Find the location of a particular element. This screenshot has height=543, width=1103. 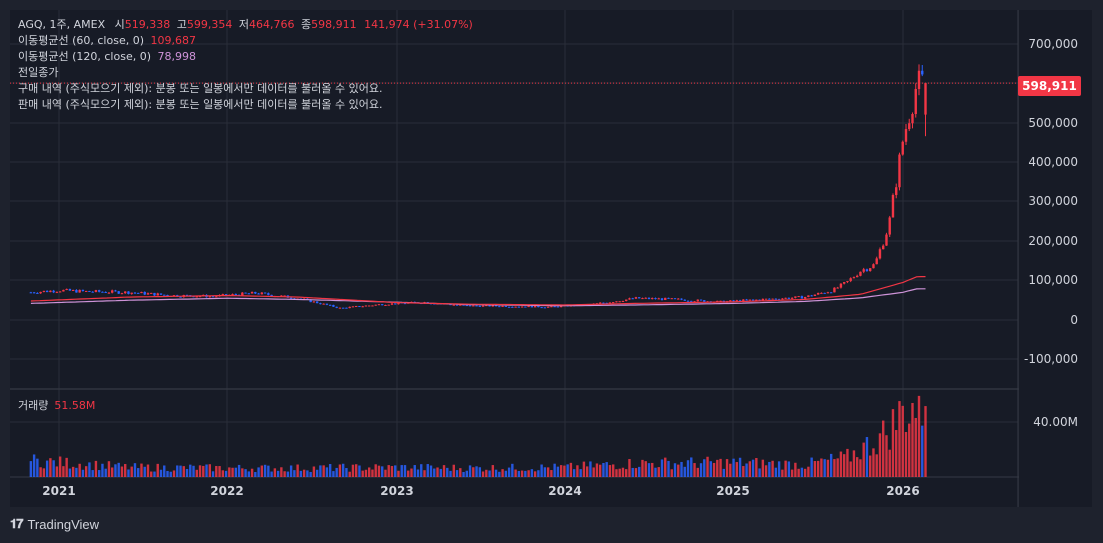

tradingview-logo-icon: 𝟏𝟕 is located at coordinates (17, 523).